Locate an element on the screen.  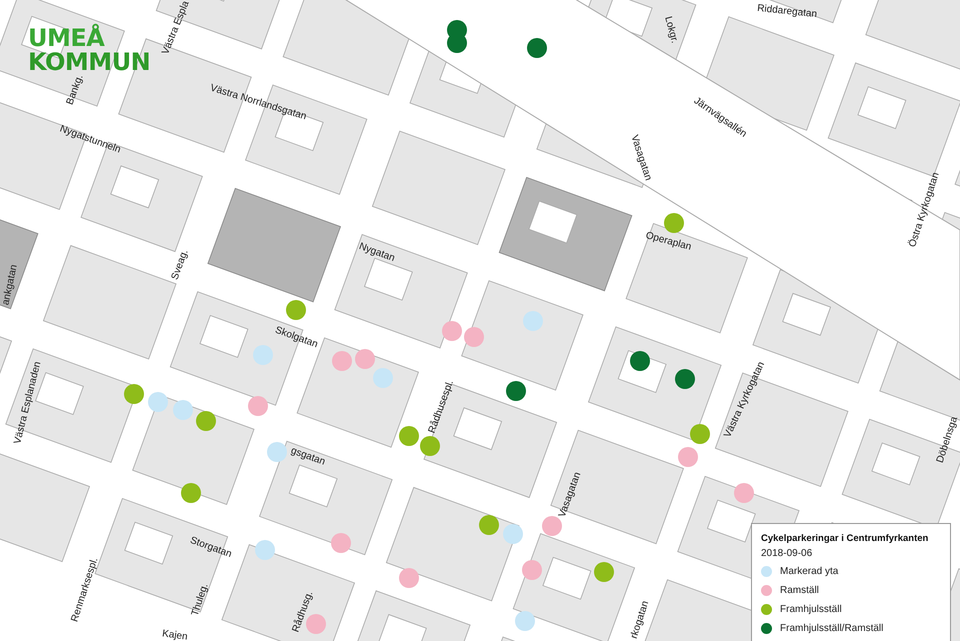
legend-title: Cykelparkeringar i Centrumfyrkanten is located at coordinates (845, 539).